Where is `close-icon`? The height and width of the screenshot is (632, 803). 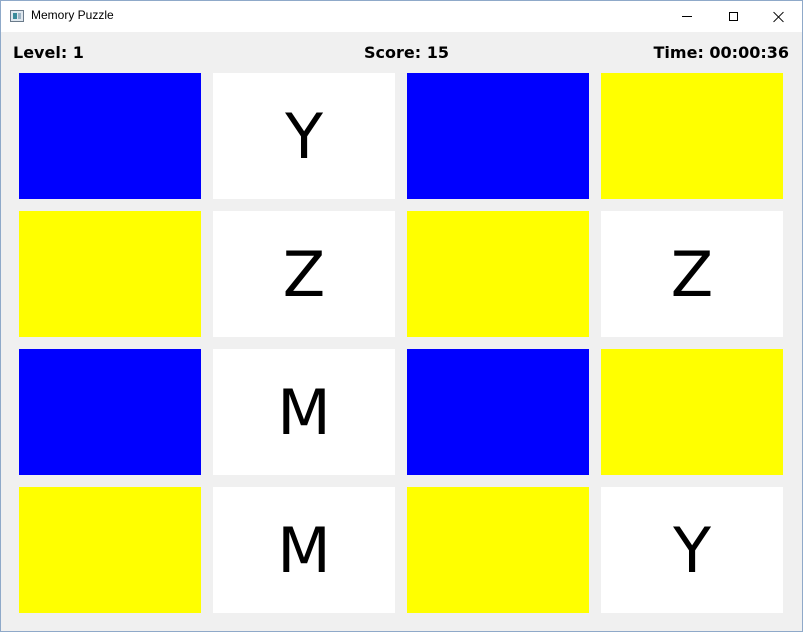 close-icon is located at coordinates (779, 17).